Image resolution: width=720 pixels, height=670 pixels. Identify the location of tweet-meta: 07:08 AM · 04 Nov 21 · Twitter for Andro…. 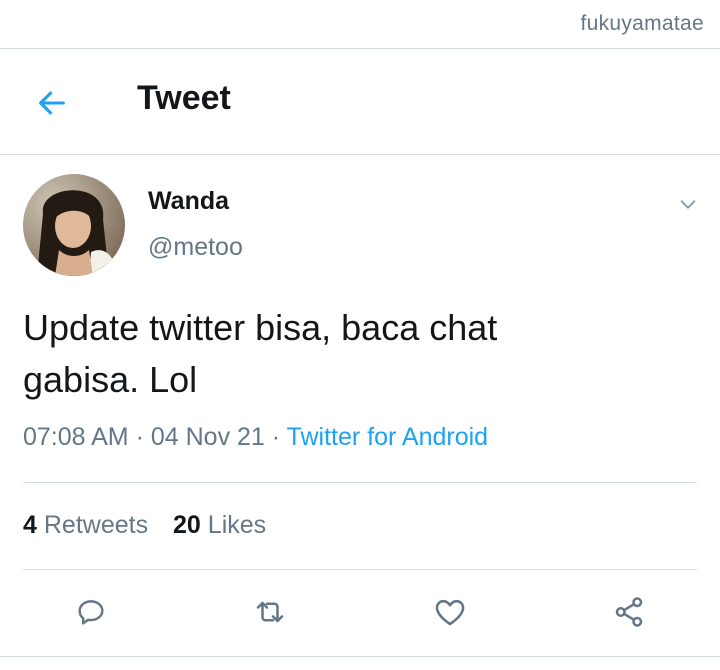
(255, 437).